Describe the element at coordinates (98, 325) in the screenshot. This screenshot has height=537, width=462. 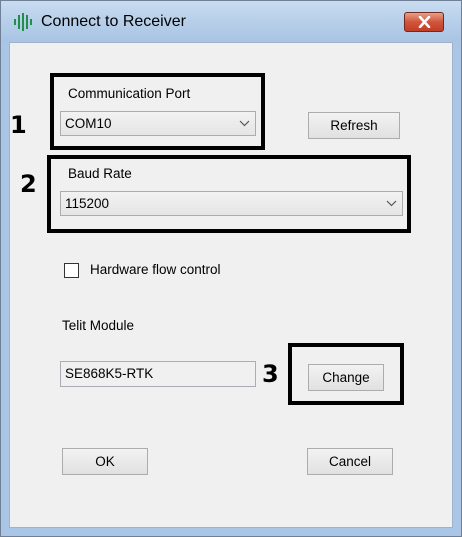
I see `telit-module-label: Telit Module` at that location.